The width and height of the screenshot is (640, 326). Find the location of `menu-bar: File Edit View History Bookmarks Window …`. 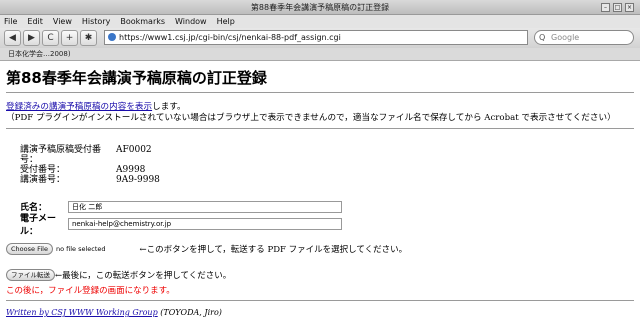

menu-bar: File Edit View History Bookmarks Window … is located at coordinates (320, 21).